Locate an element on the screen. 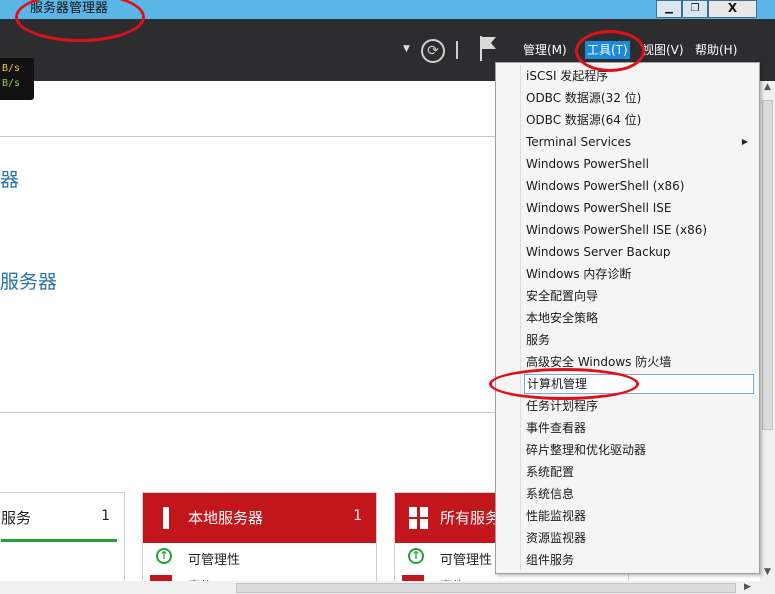  tools-menu-item: 系统信息 is located at coordinates (640, 494).